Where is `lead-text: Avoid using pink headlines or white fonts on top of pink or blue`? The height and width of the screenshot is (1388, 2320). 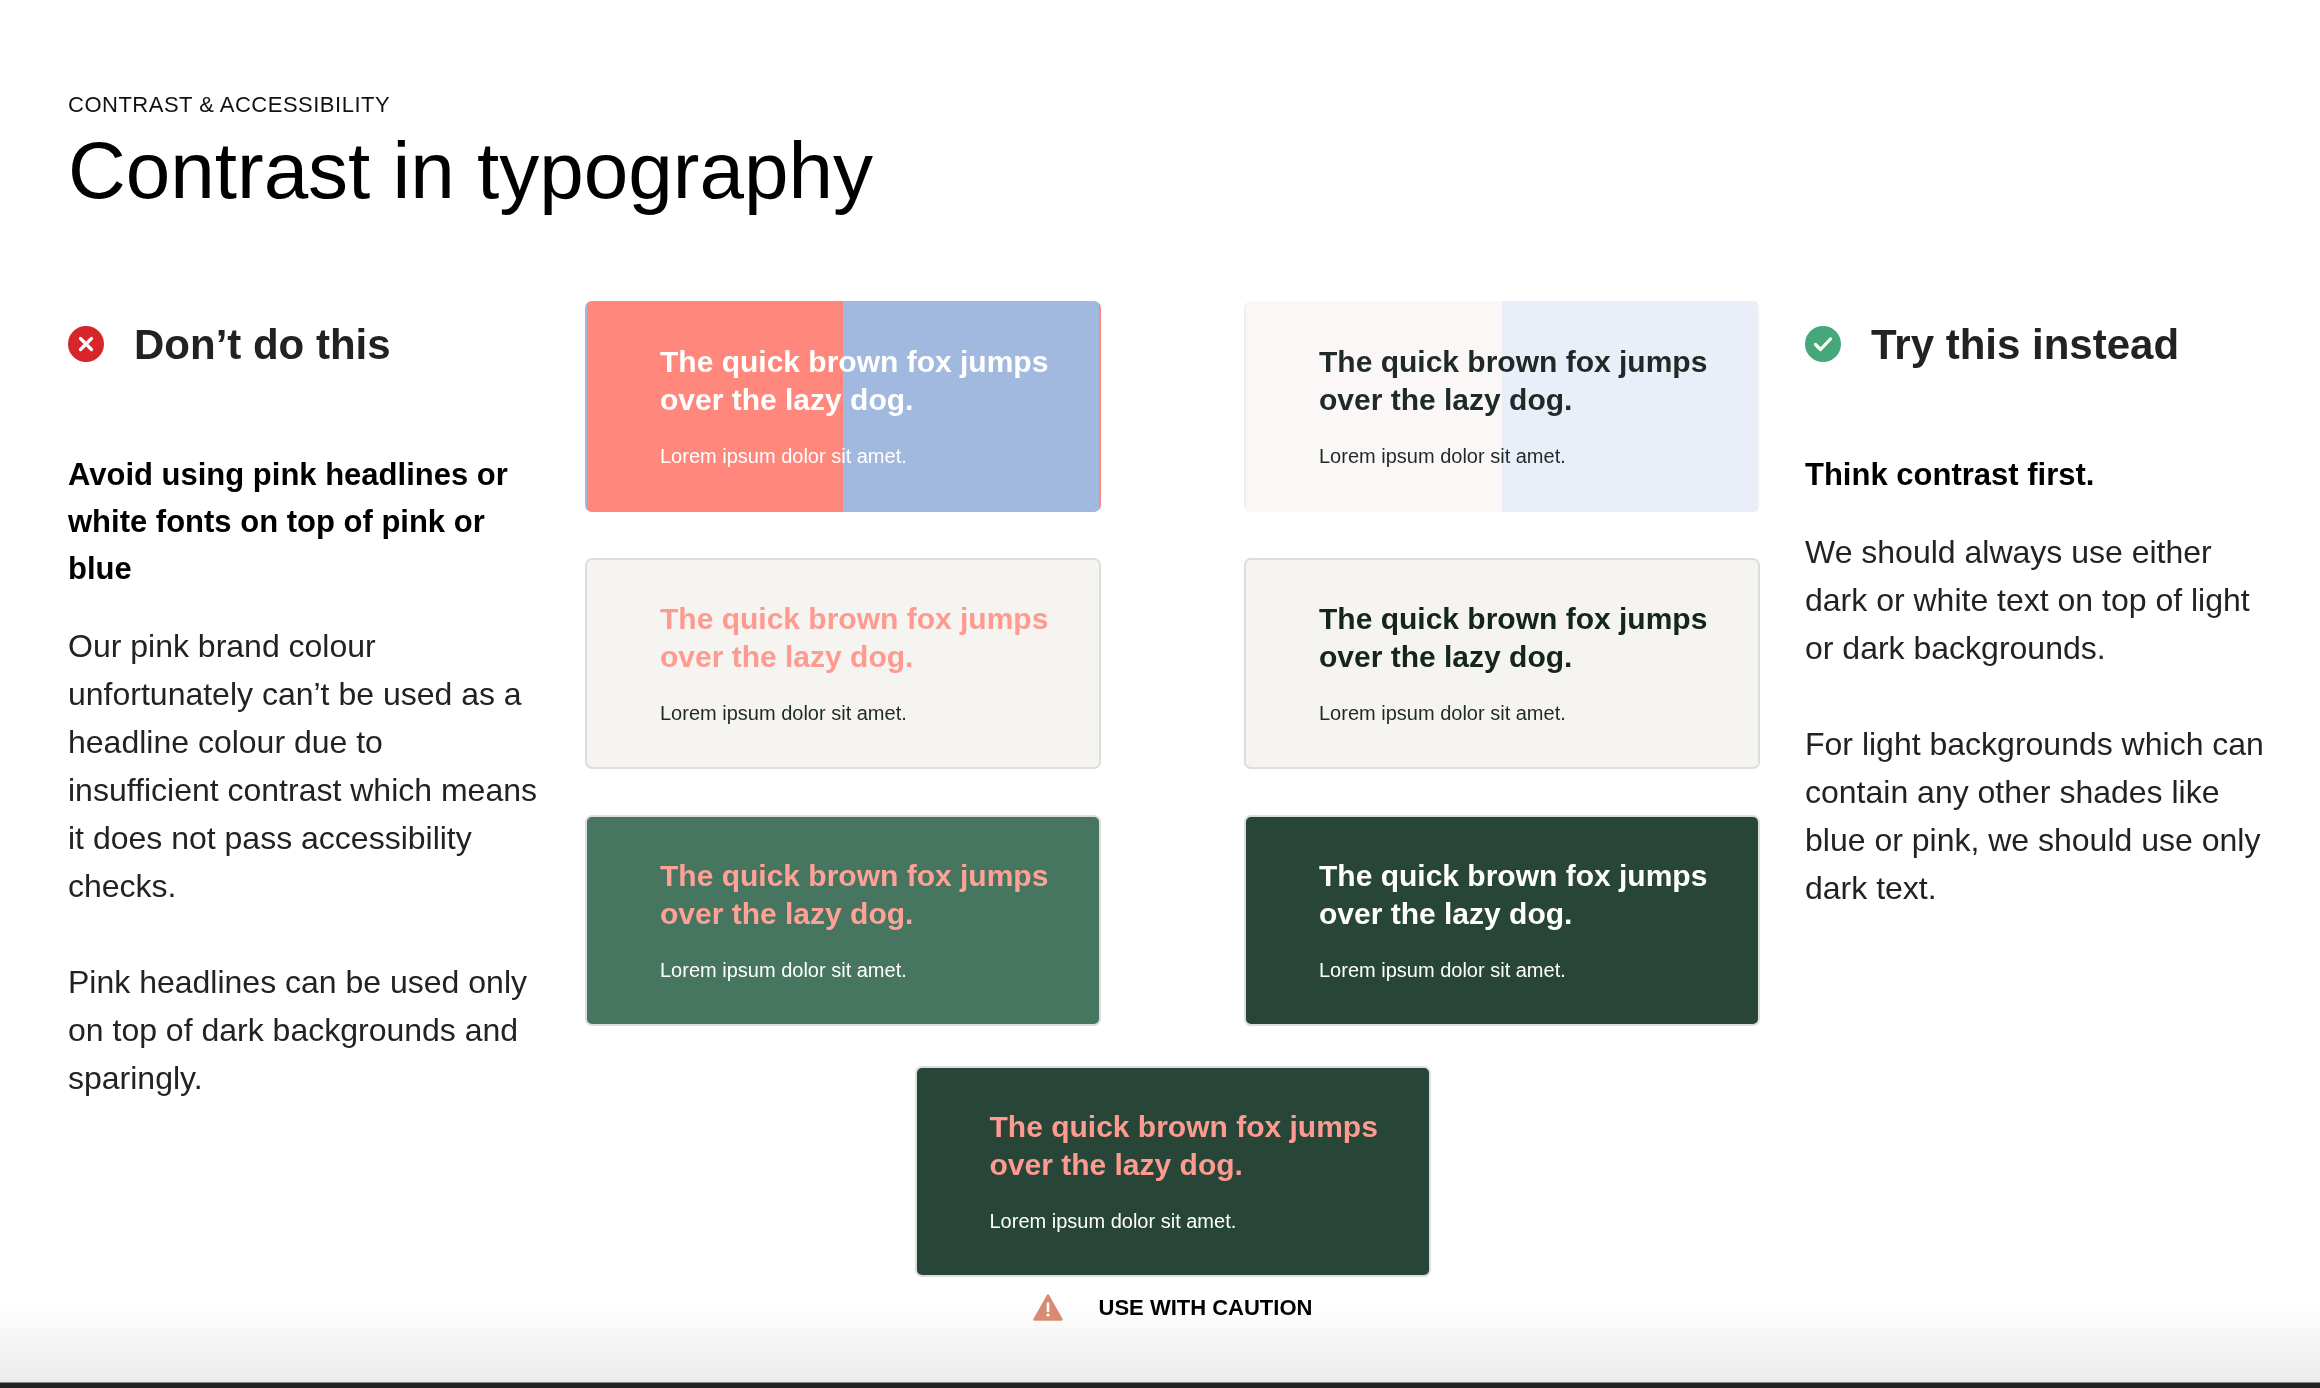 lead-text: Avoid using pink headlines or white fonts on top of pink or blue is located at coordinates (288, 522).